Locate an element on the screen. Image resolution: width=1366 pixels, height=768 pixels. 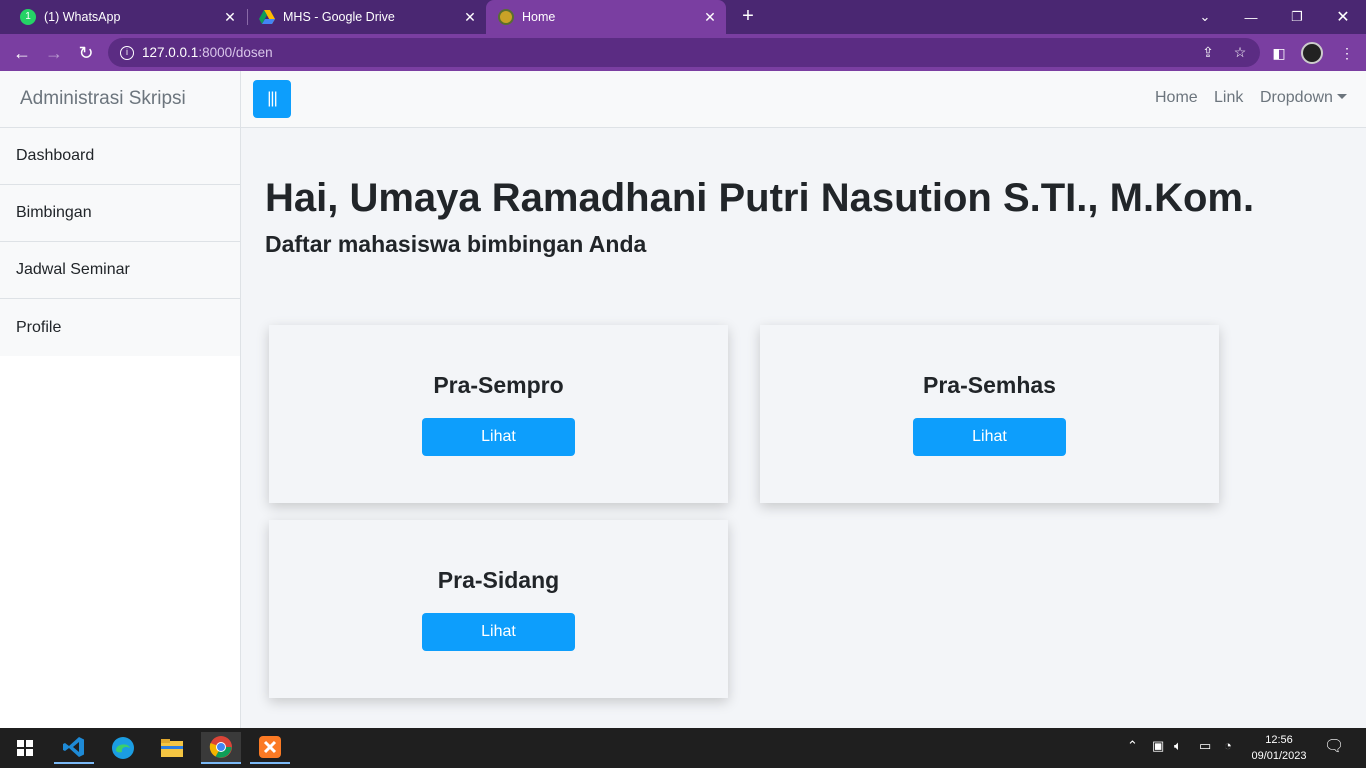
chrome-icon is located at coordinates (221, 748).